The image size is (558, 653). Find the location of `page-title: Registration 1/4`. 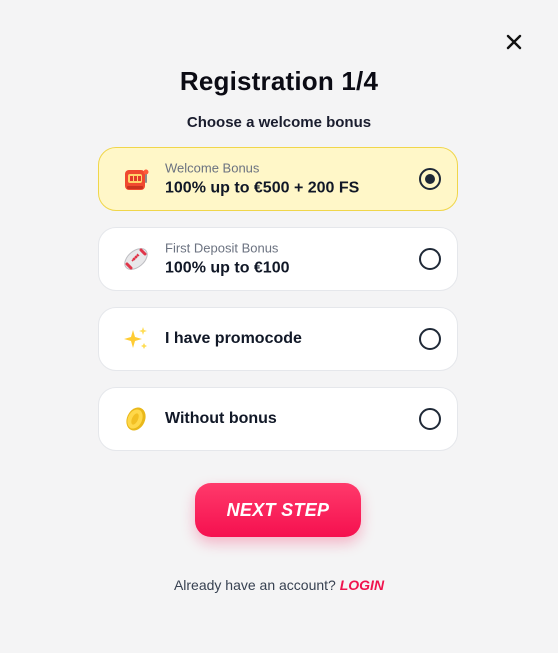

page-title: Registration 1/4 is located at coordinates (279, 81).